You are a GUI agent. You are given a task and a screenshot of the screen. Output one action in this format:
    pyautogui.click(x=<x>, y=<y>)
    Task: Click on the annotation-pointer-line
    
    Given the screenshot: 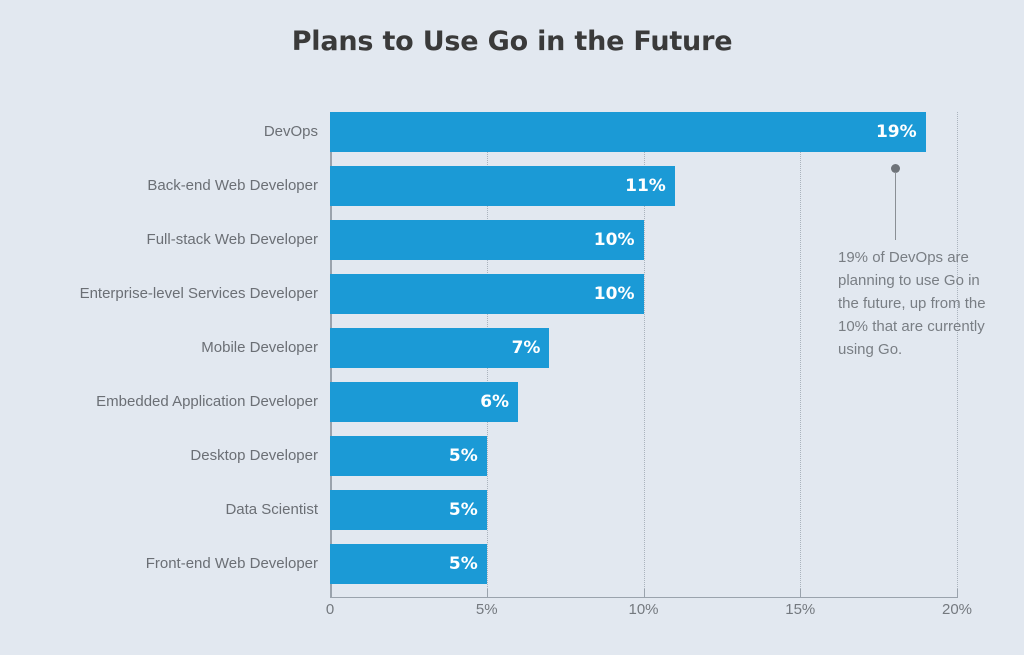 What is the action you would take?
    pyautogui.click(x=895, y=206)
    